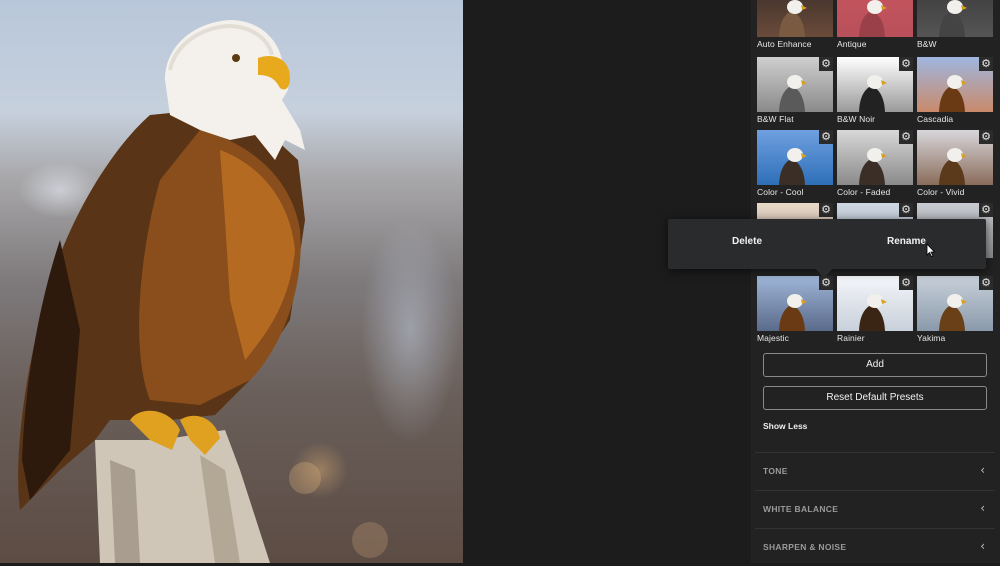 The height and width of the screenshot is (566, 1000). I want to click on section-title: WHITE BALANCE, so click(801, 509).